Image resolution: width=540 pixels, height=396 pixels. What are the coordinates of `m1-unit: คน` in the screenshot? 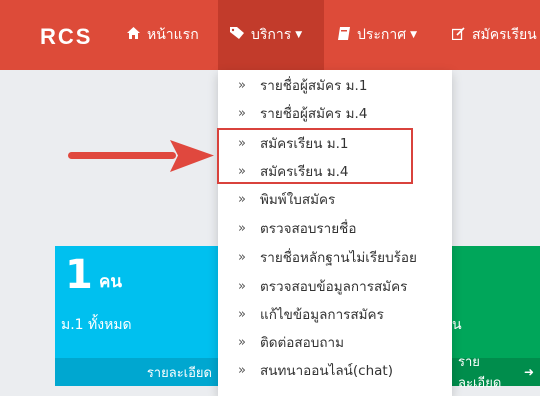 It's located at (110, 282).